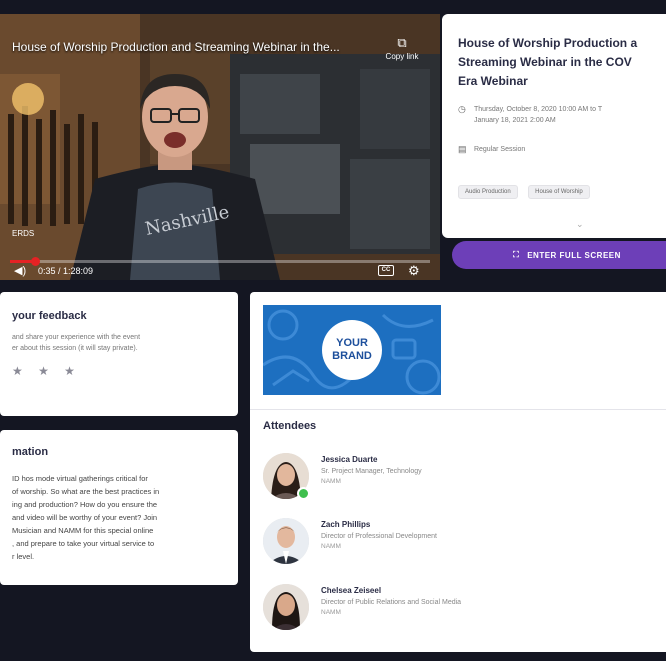 This screenshot has width=666, height=661. I want to click on video-progress-bar, so click(220, 261).